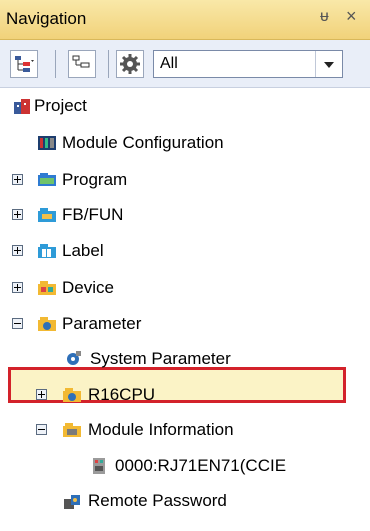 This screenshot has height=531, width=370. Describe the element at coordinates (185, 251) in the screenshot. I see `tree-item-label-node: Label` at that location.